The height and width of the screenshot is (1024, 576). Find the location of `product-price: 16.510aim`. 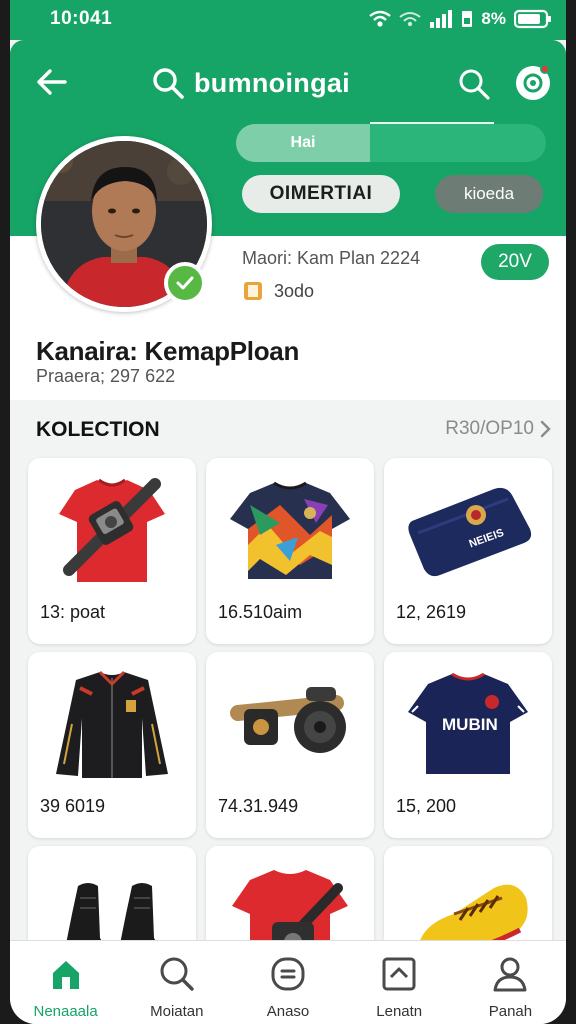

product-price: 16.510aim is located at coordinates (260, 612).